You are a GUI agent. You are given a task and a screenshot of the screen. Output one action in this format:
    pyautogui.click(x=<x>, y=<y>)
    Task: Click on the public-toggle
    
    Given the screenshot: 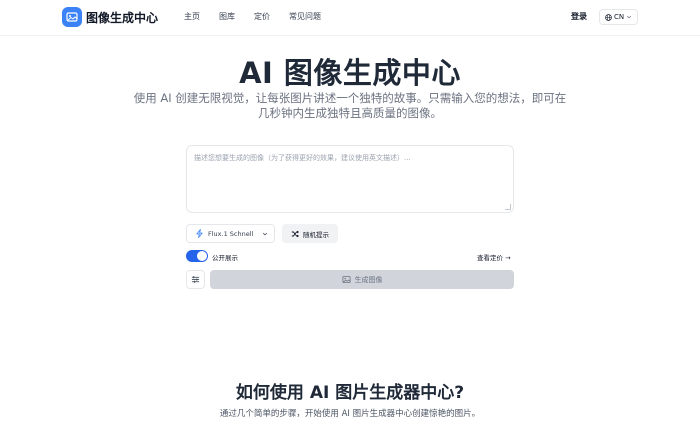 What is the action you would take?
    pyautogui.click(x=197, y=256)
    